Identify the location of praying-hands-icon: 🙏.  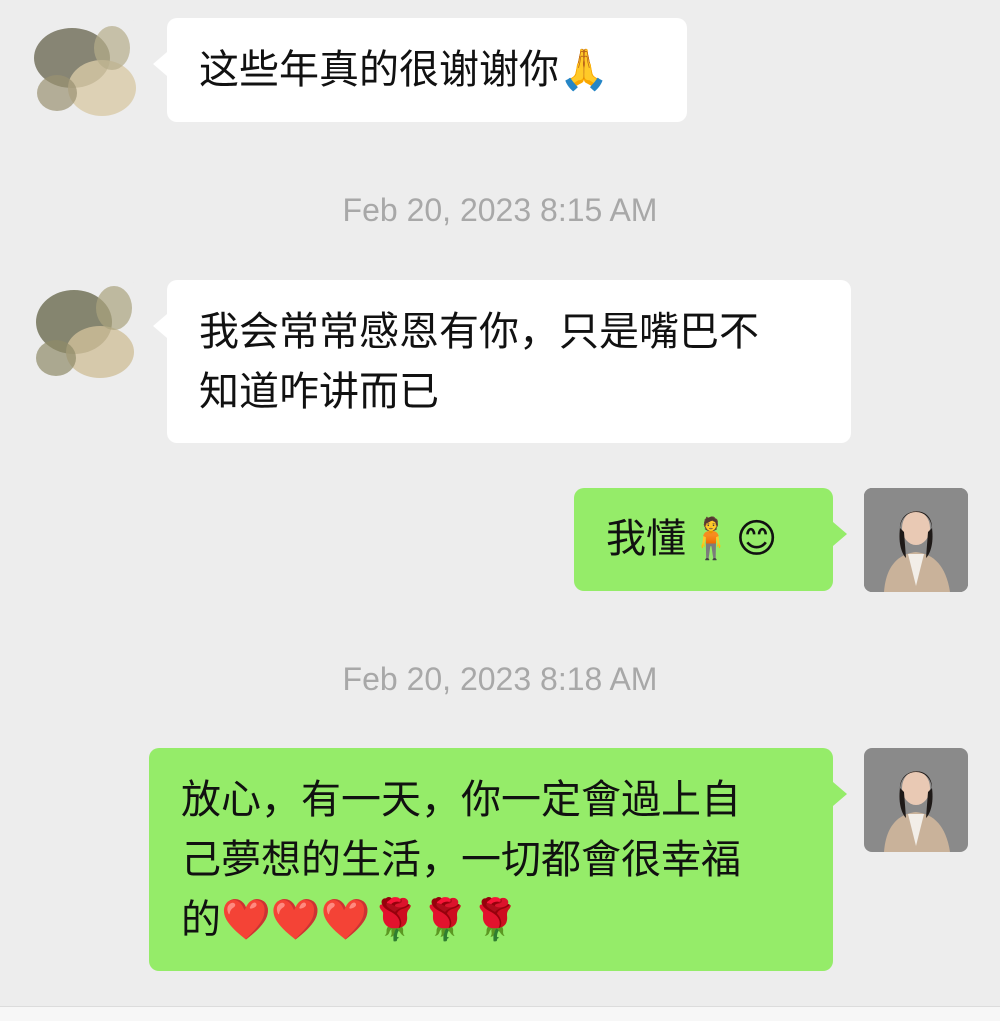
(584, 70).